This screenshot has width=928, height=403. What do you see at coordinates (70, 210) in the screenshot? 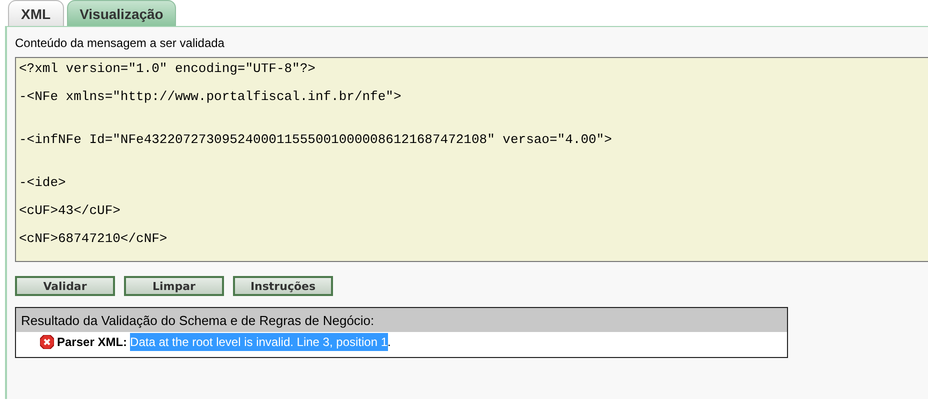
I see `code-line: <cUF>43</cUF>` at bounding box center [70, 210].